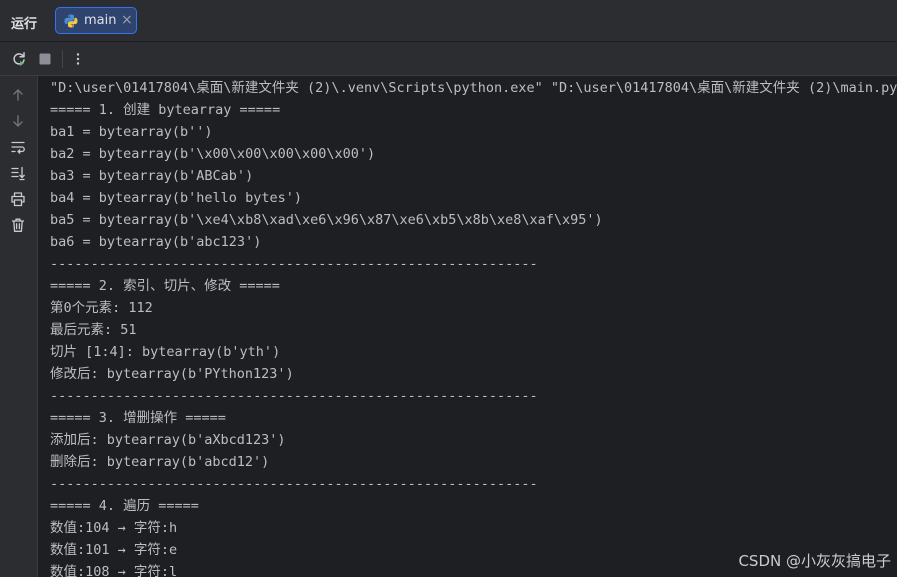  Describe the element at coordinates (165, 352) in the screenshot. I see `console-line: 切片 [1:4]: bytearray(b'yth')` at that location.